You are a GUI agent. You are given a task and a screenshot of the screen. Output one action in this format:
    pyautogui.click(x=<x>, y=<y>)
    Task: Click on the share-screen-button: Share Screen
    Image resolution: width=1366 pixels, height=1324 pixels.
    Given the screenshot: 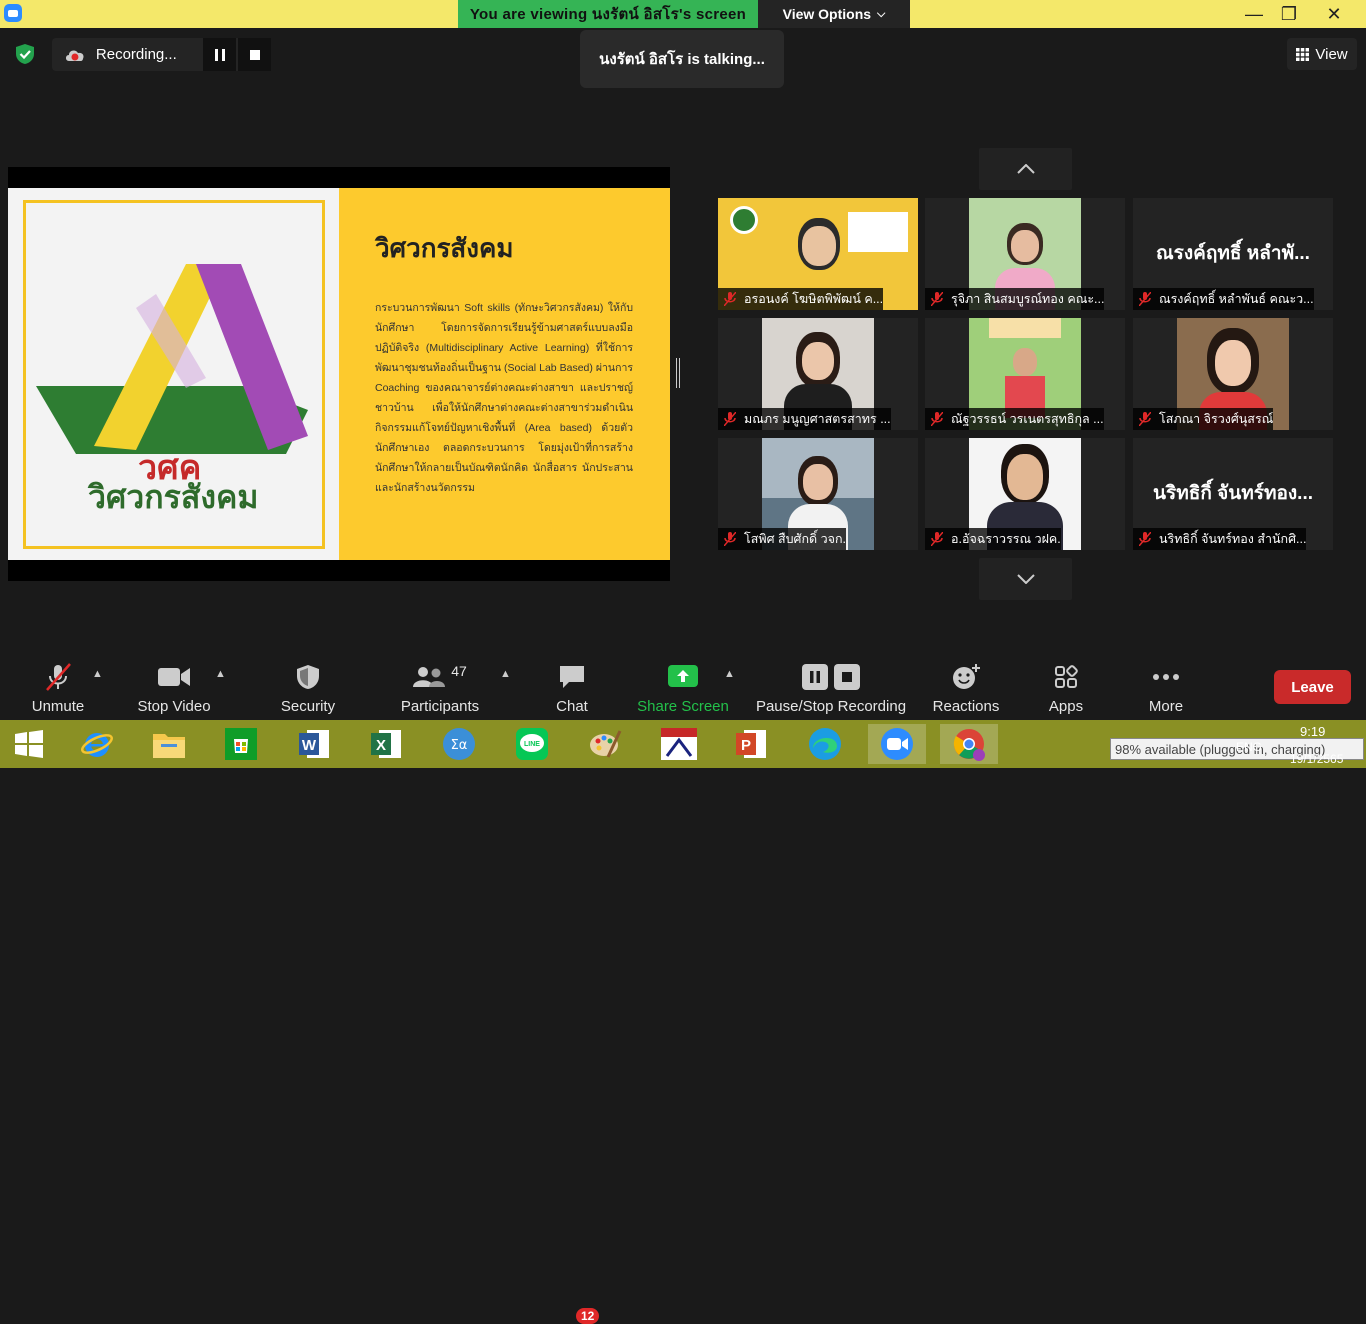 What is the action you would take?
    pyautogui.click(x=683, y=687)
    